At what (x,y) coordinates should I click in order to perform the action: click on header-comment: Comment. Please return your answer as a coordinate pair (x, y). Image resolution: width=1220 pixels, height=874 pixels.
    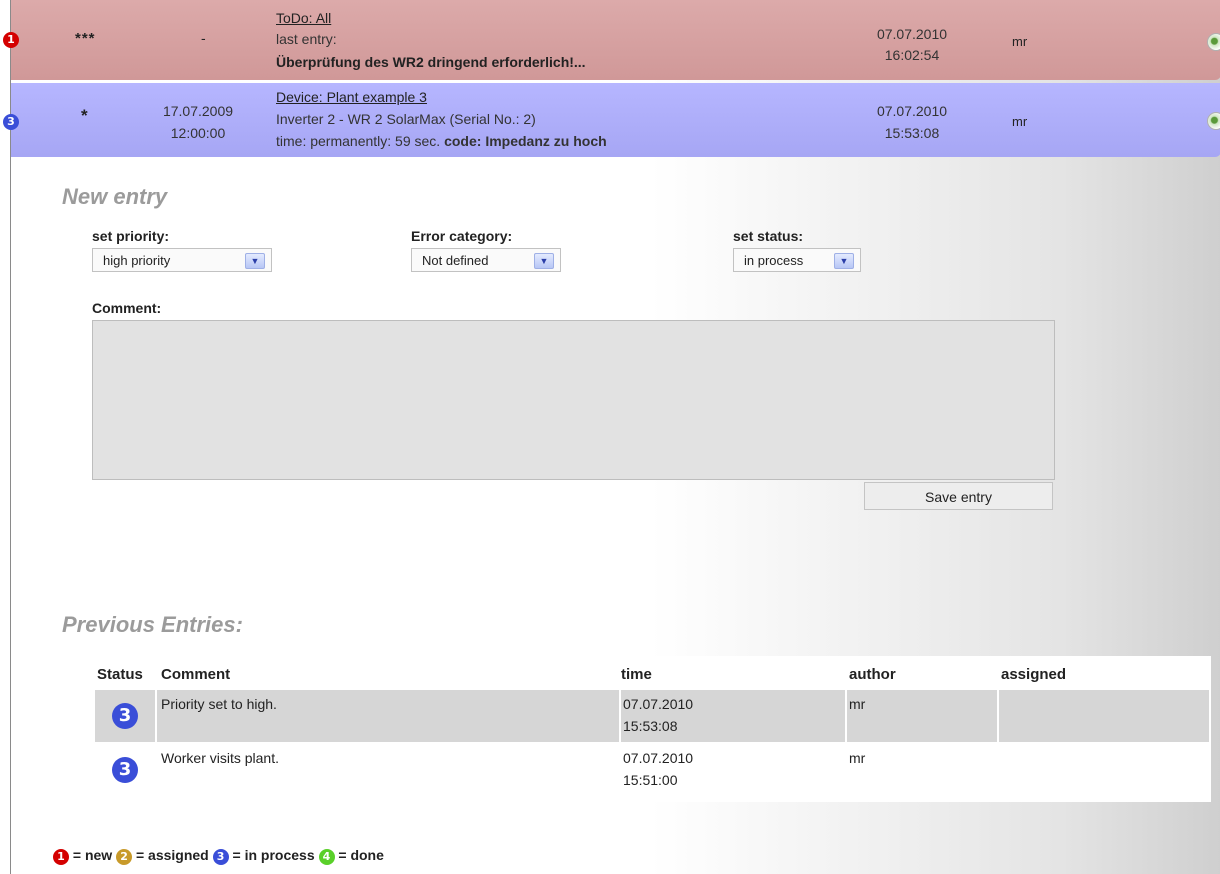
    Looking at the image, I should click on (196, 674).